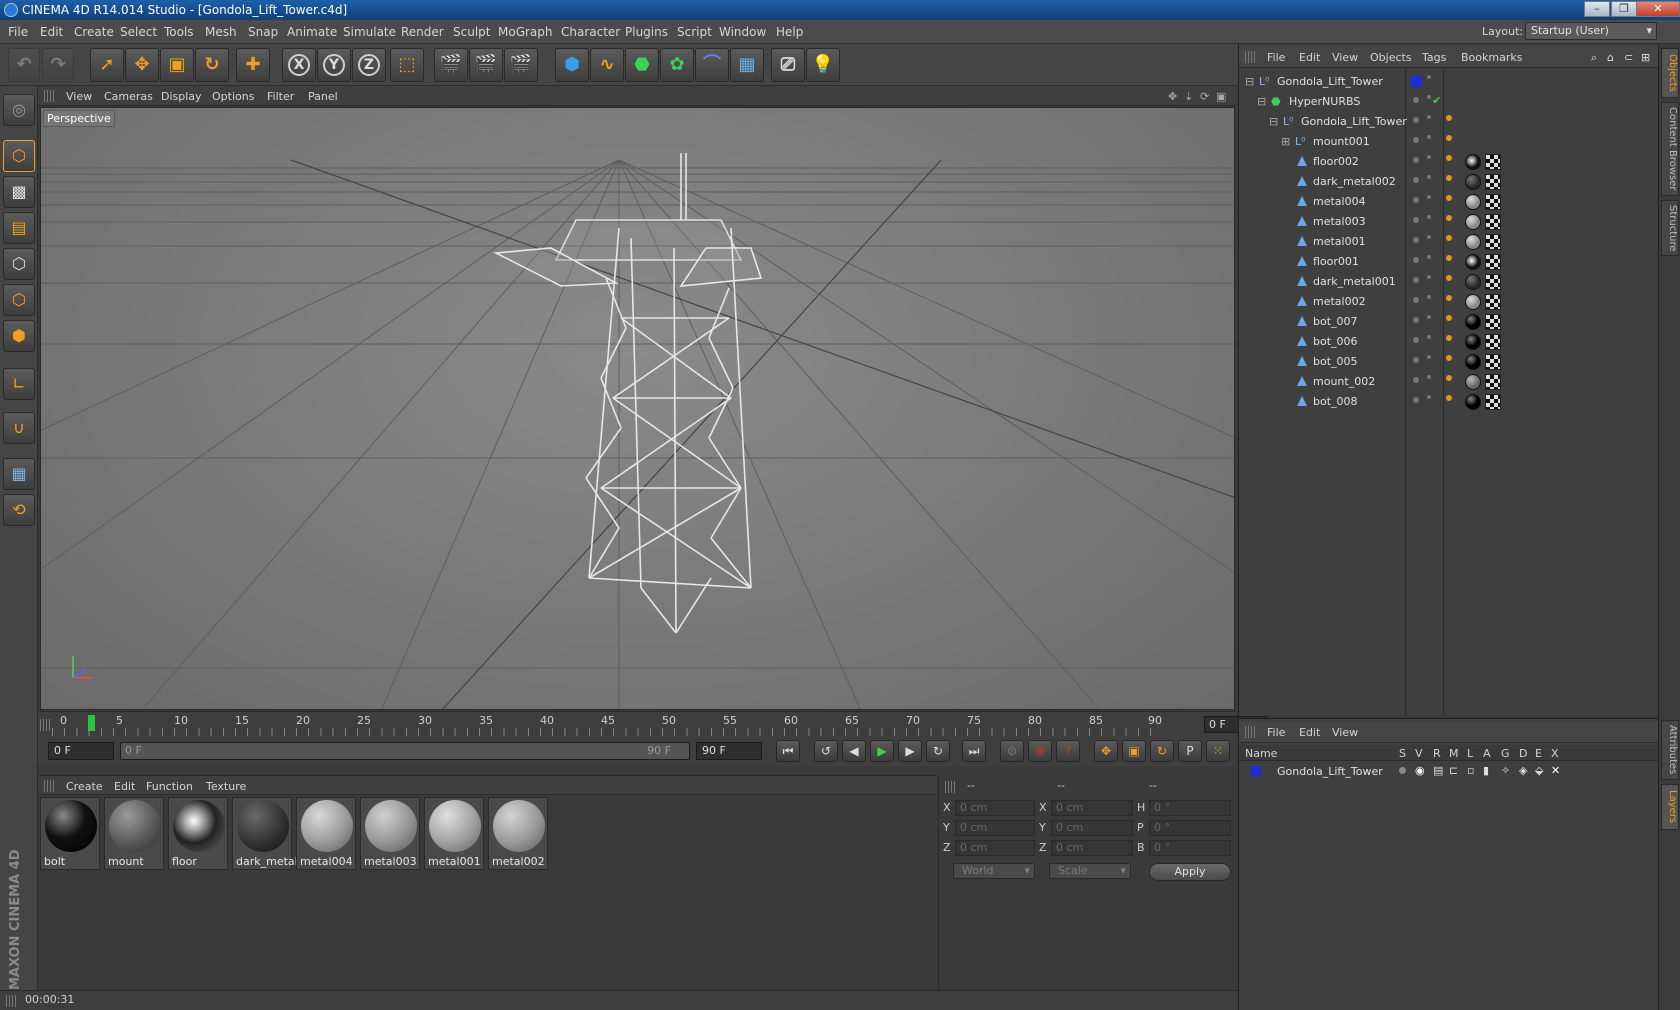 The height and width of the screenshot is (1010, 1680). I want to click on clapper-icon: ▤, so click(1438, 770).